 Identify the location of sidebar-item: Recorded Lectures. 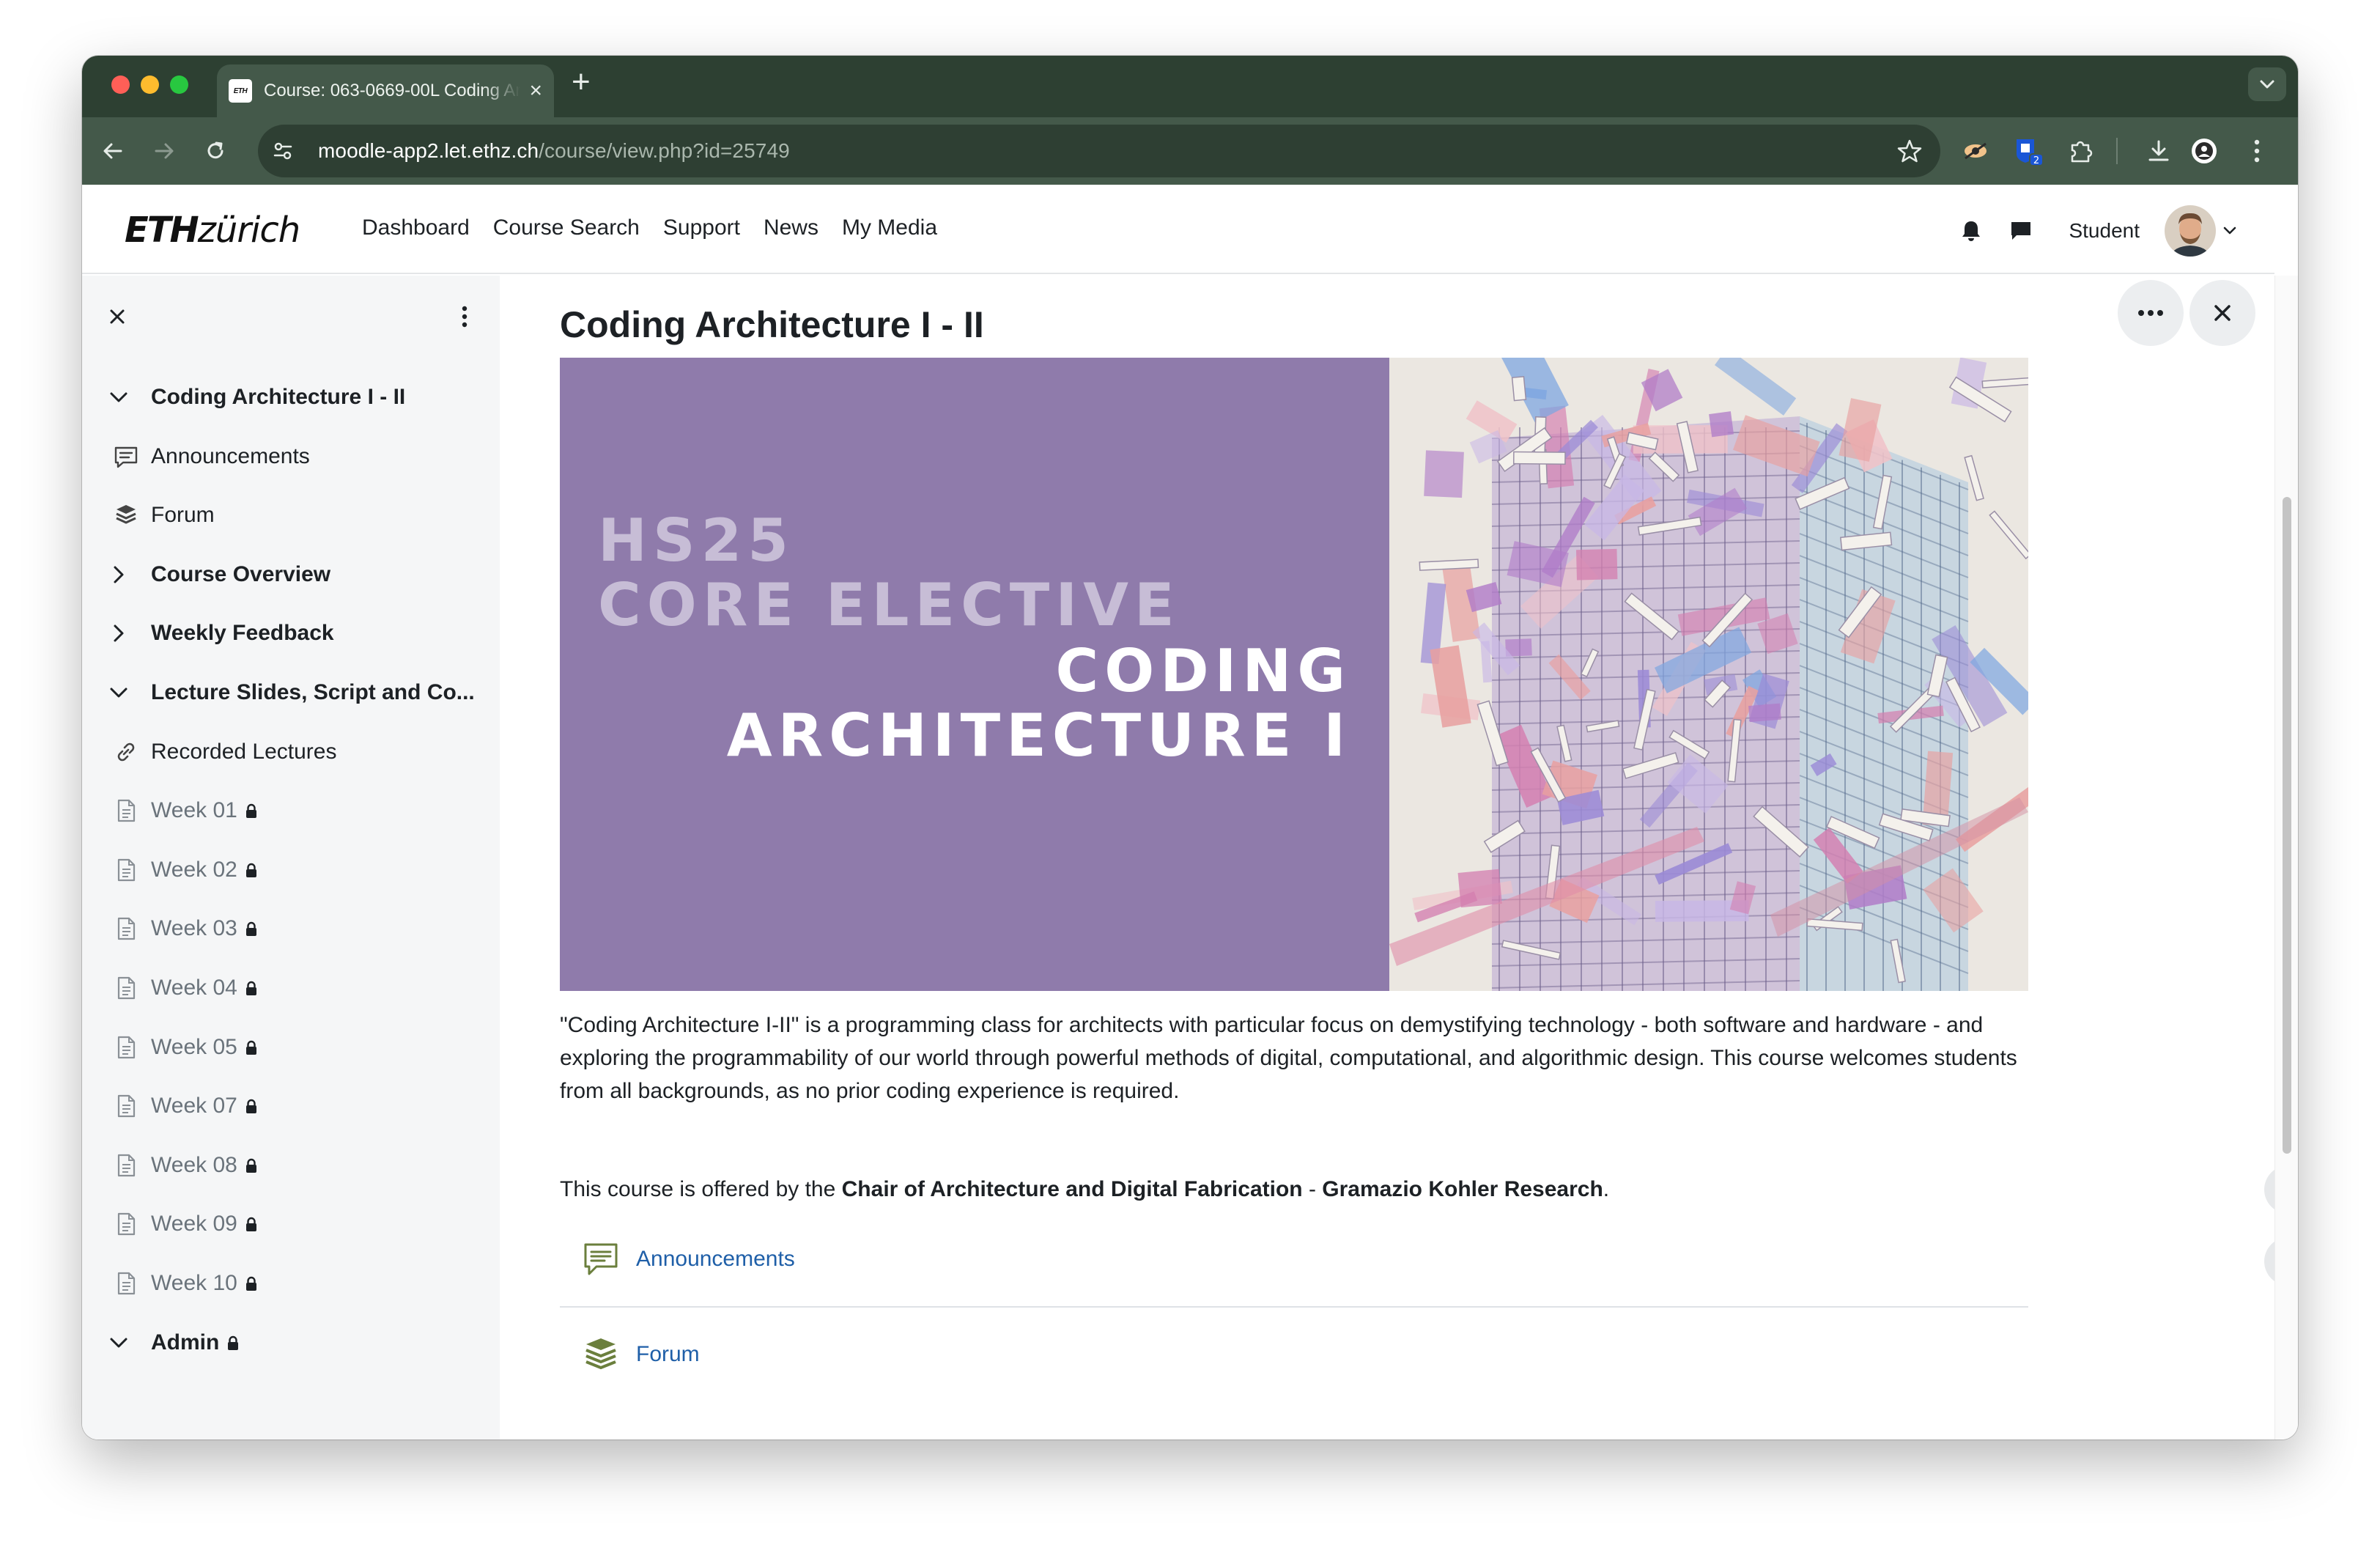
(291, 752).